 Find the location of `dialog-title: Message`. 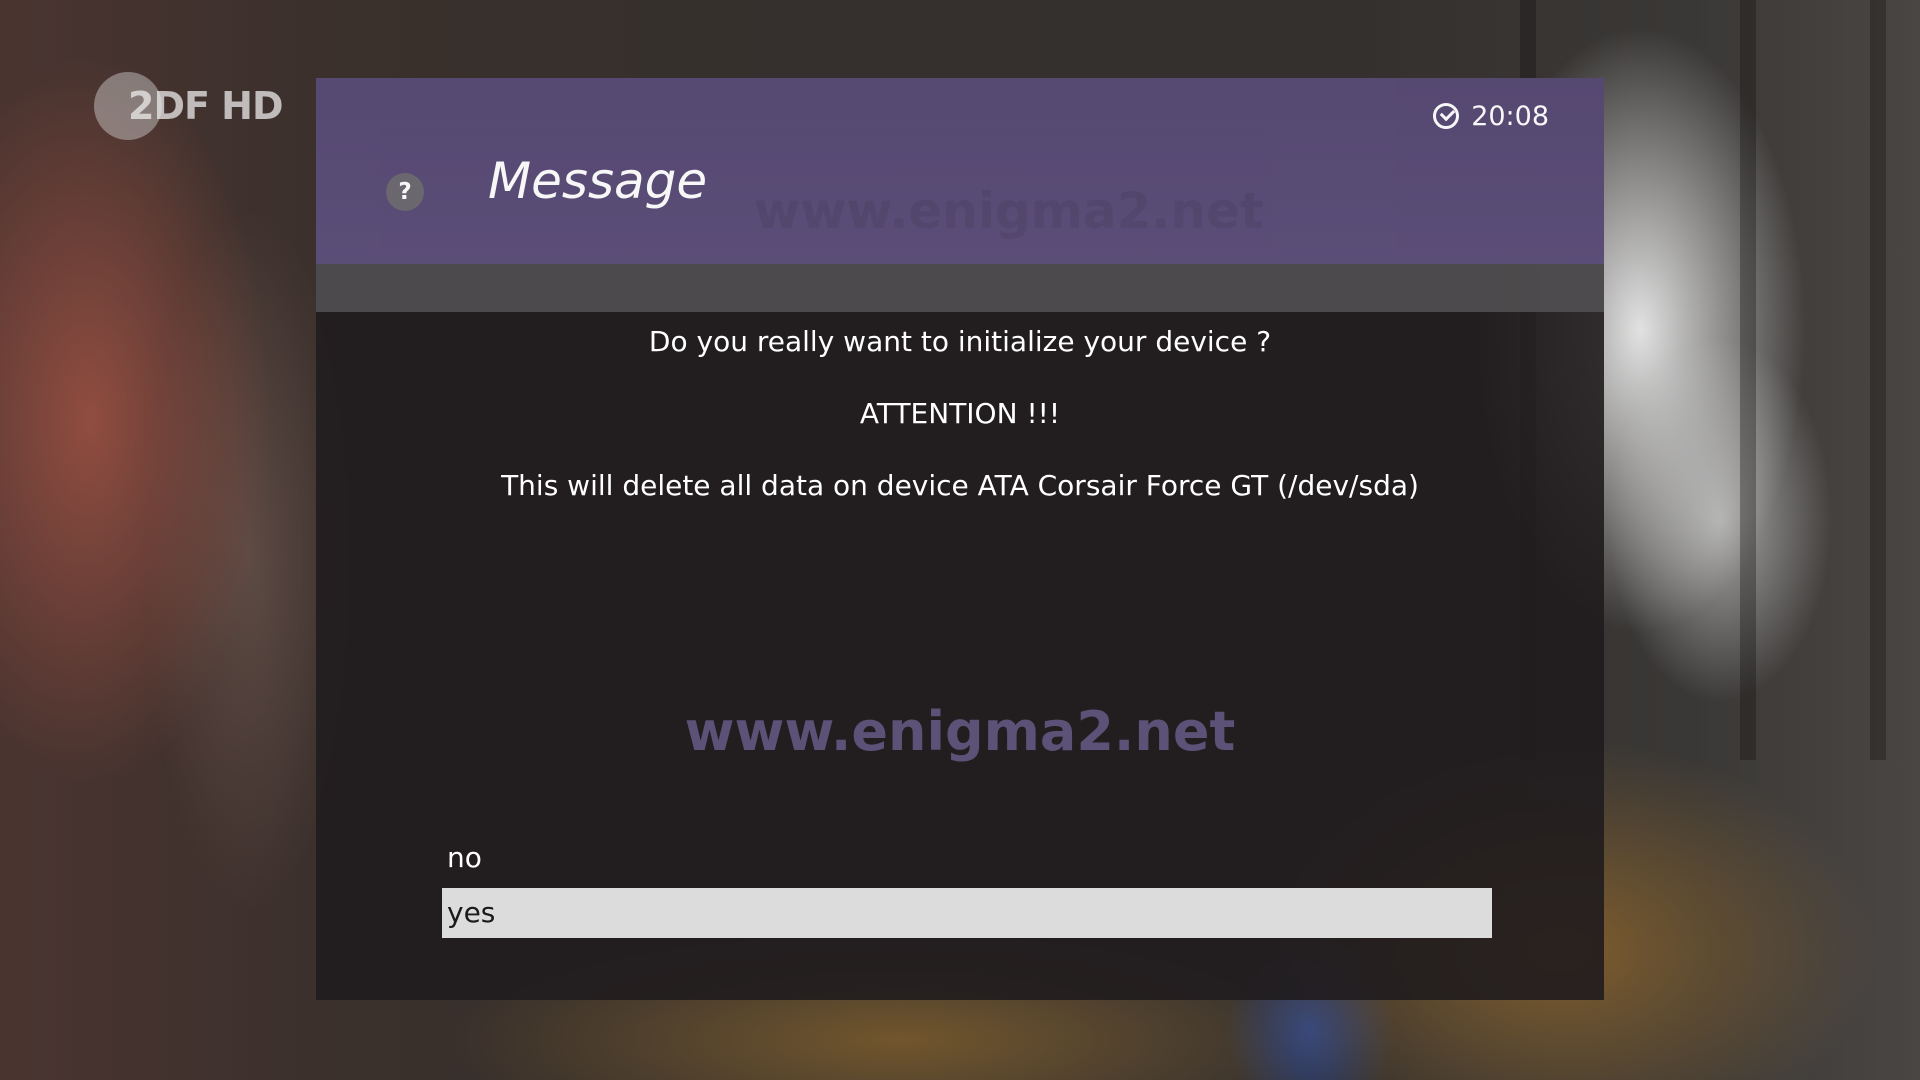

dialog-title: Message is located at coordinates (598, 181).